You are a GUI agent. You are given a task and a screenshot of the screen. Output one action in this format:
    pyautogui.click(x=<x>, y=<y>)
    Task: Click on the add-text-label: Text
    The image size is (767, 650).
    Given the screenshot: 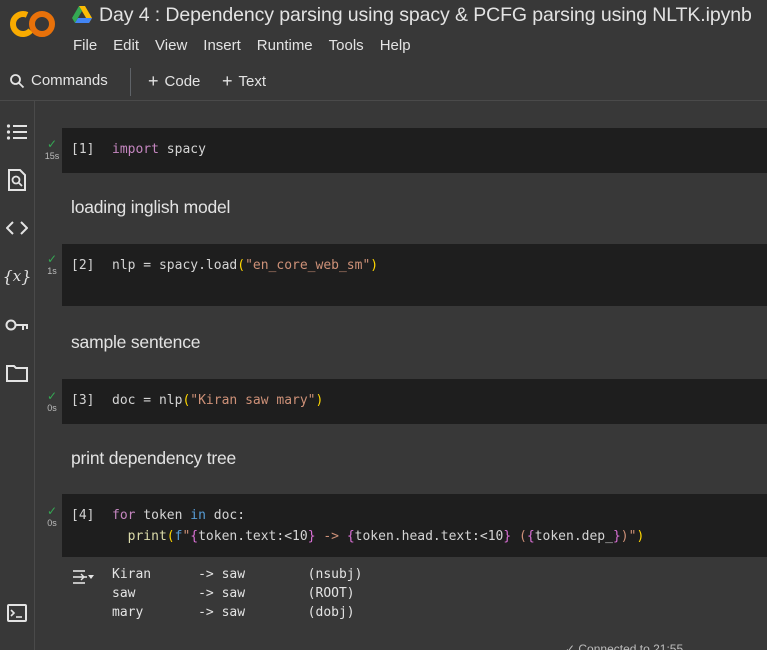 What is the action you would take?
    pyautogui.click(x=252, y=81)
    